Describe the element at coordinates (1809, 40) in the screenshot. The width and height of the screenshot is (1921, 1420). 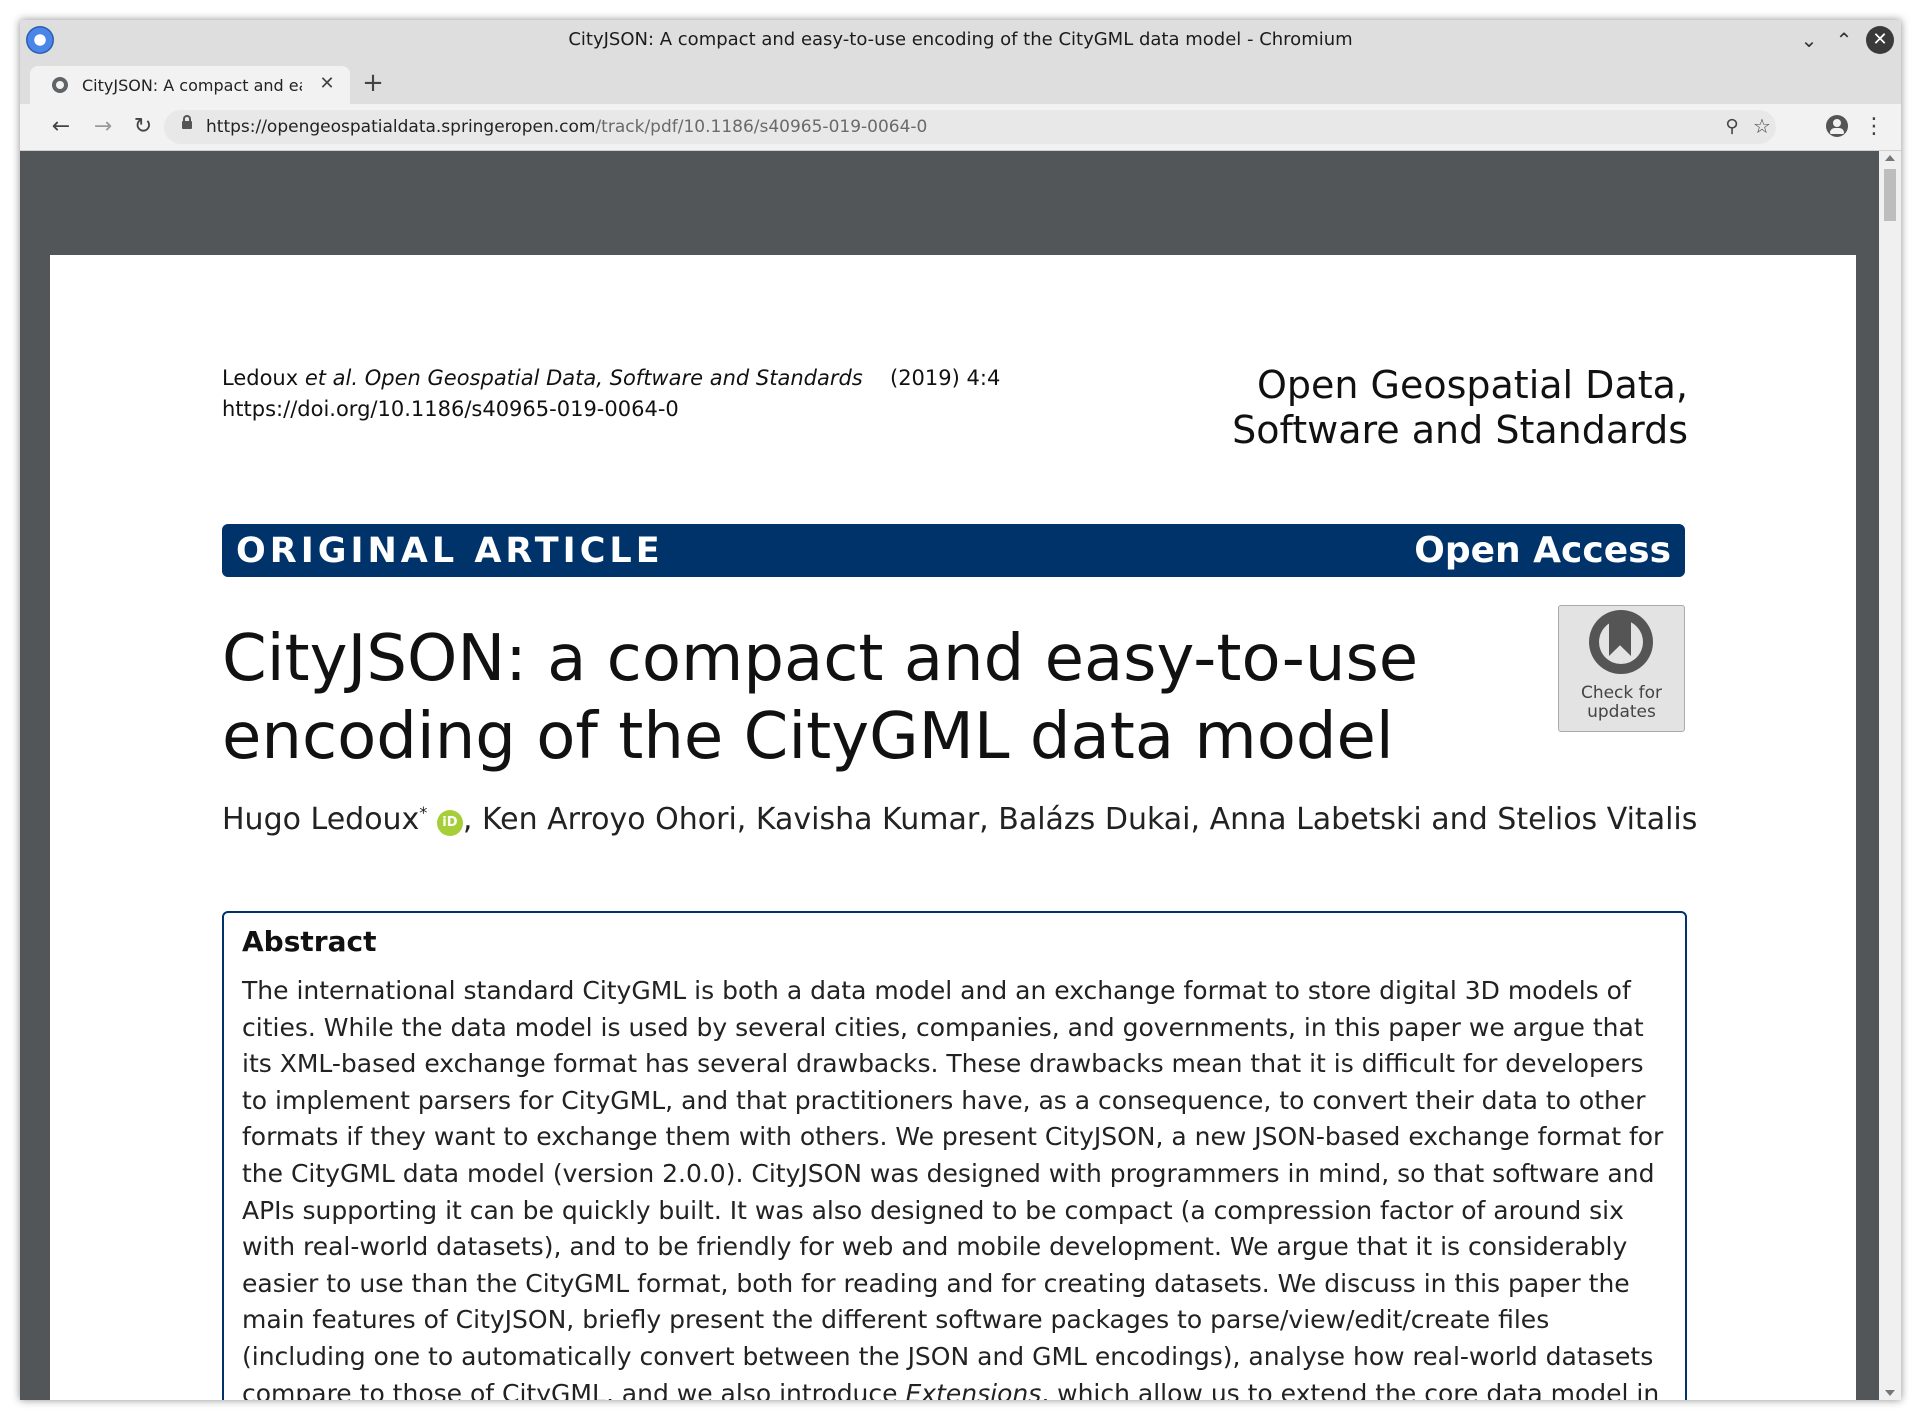
I see `minimize-button: ⌄` at that location.